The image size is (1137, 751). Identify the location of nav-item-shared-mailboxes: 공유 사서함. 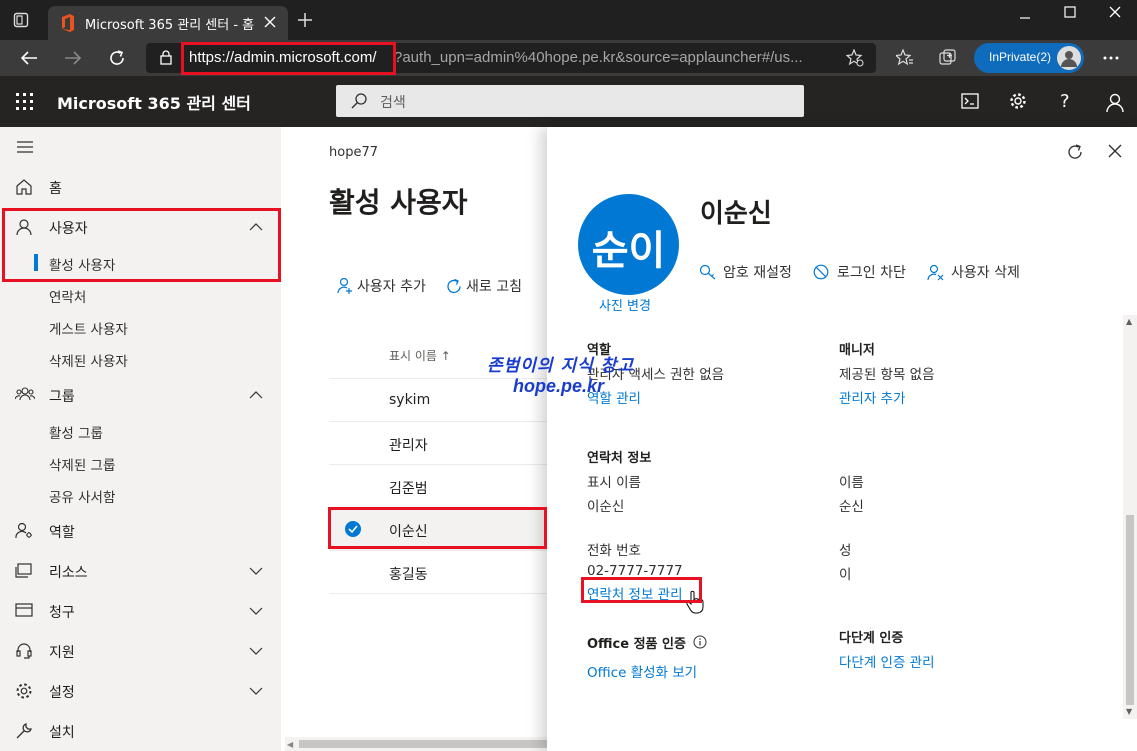
(140, 495).